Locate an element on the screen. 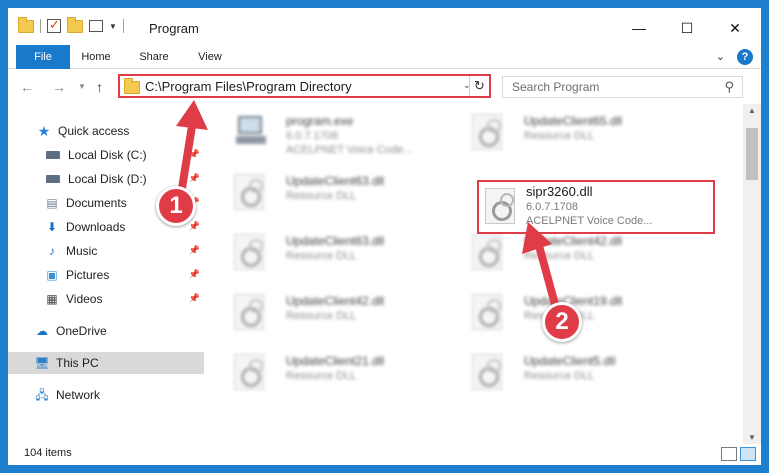  divider is located at coordinates (123, 26).